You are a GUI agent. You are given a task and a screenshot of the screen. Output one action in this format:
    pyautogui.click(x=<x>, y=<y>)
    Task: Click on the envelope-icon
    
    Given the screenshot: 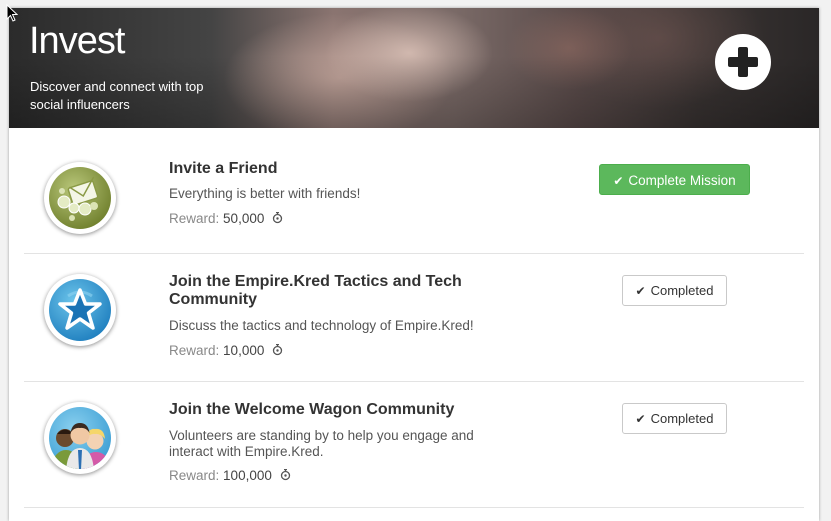 What is the action you would take?
    pyautogui.click(x=80, y=198)
    